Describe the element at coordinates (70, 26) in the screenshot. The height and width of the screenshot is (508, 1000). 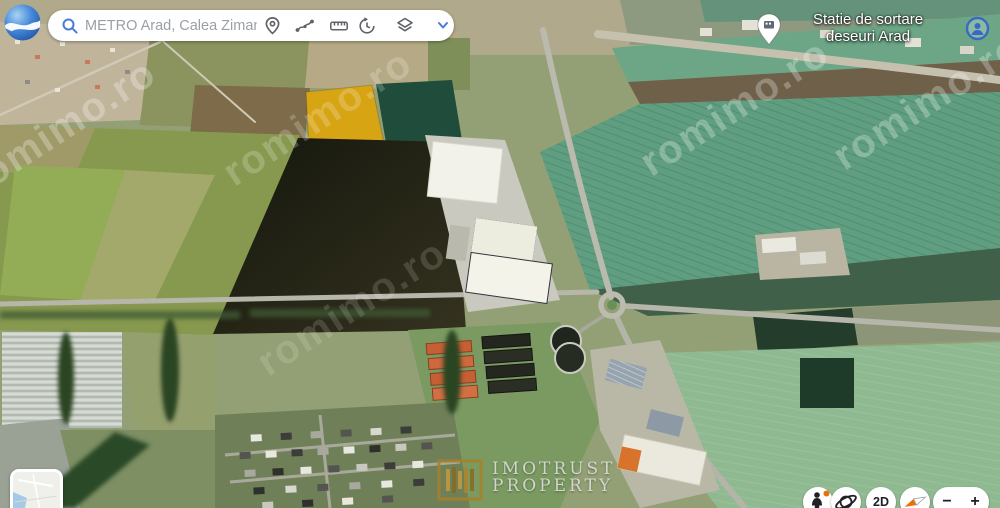
I see `search-icon` at that location.